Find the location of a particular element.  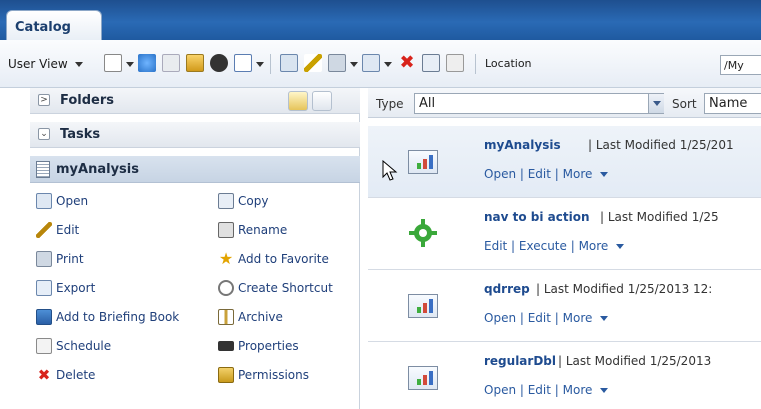

mouse-pointer-icon is located at coordinates (390, 170).